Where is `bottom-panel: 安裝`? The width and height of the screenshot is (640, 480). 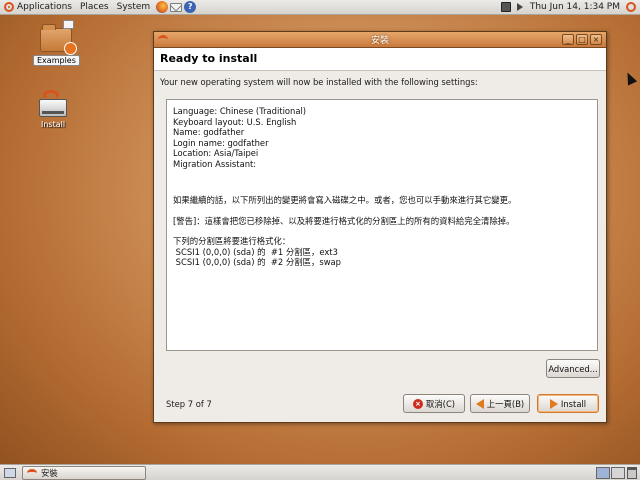
bottom-panel: 安裝 is located at coordinates (320, 472).